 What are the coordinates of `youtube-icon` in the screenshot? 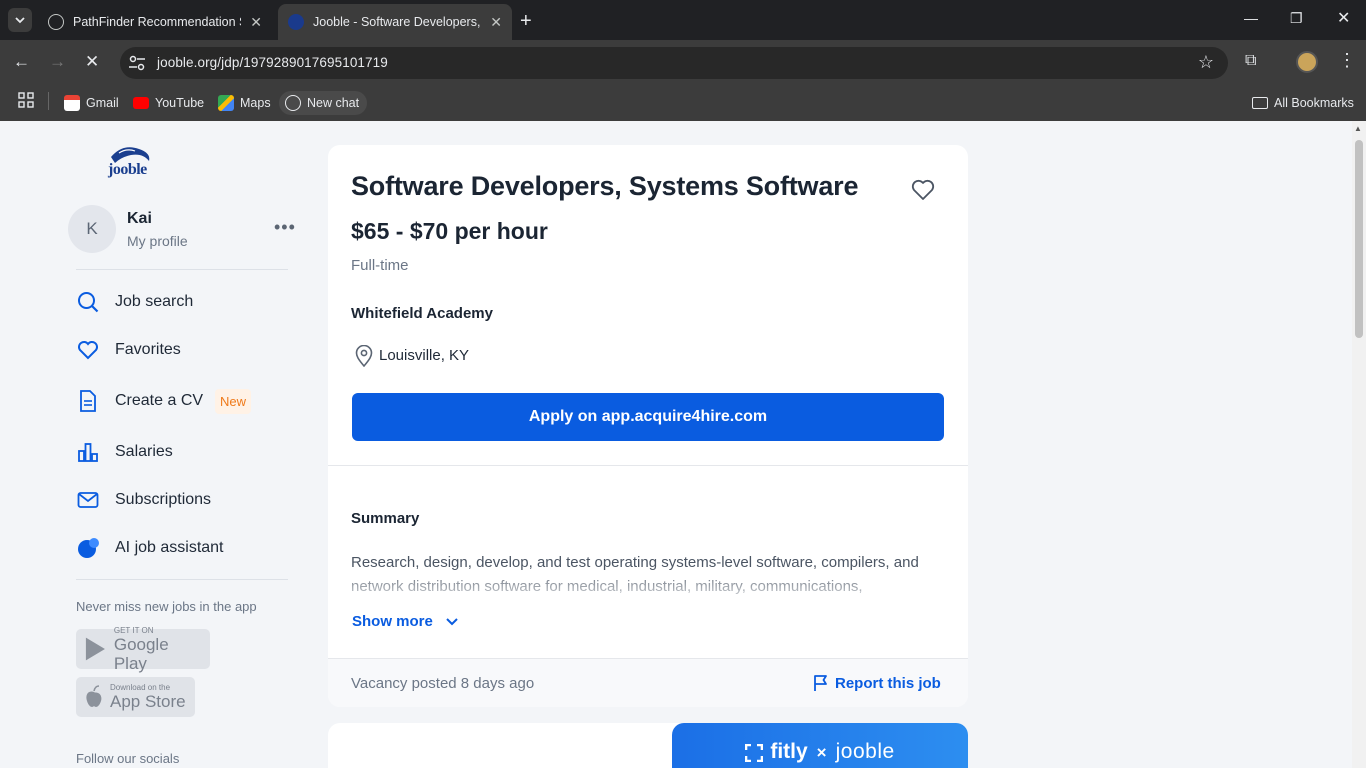 It's located at (141, 103).